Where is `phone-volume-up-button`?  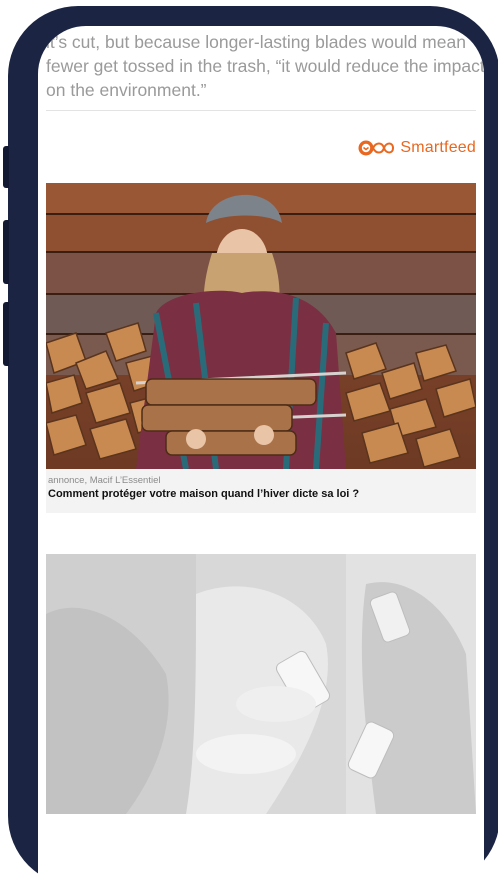
phone-volume-up-button is located at coordinates (6, 252).